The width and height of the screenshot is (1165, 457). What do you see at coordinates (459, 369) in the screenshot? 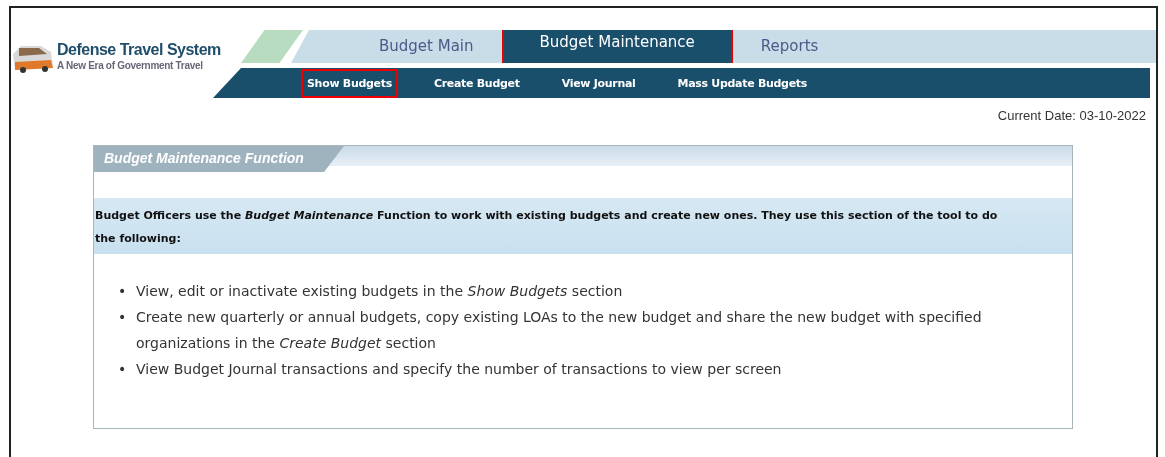
I see `bullet-item: View Budget Journal transactions and specify the number of transactions to view per screen` at bounding box center [459, 369].